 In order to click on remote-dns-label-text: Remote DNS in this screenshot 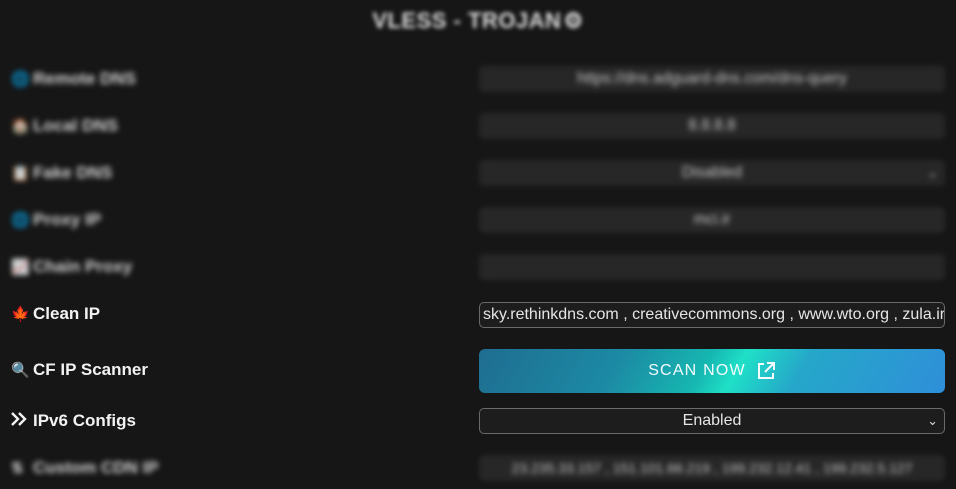, I will do `click(84, 78)`.